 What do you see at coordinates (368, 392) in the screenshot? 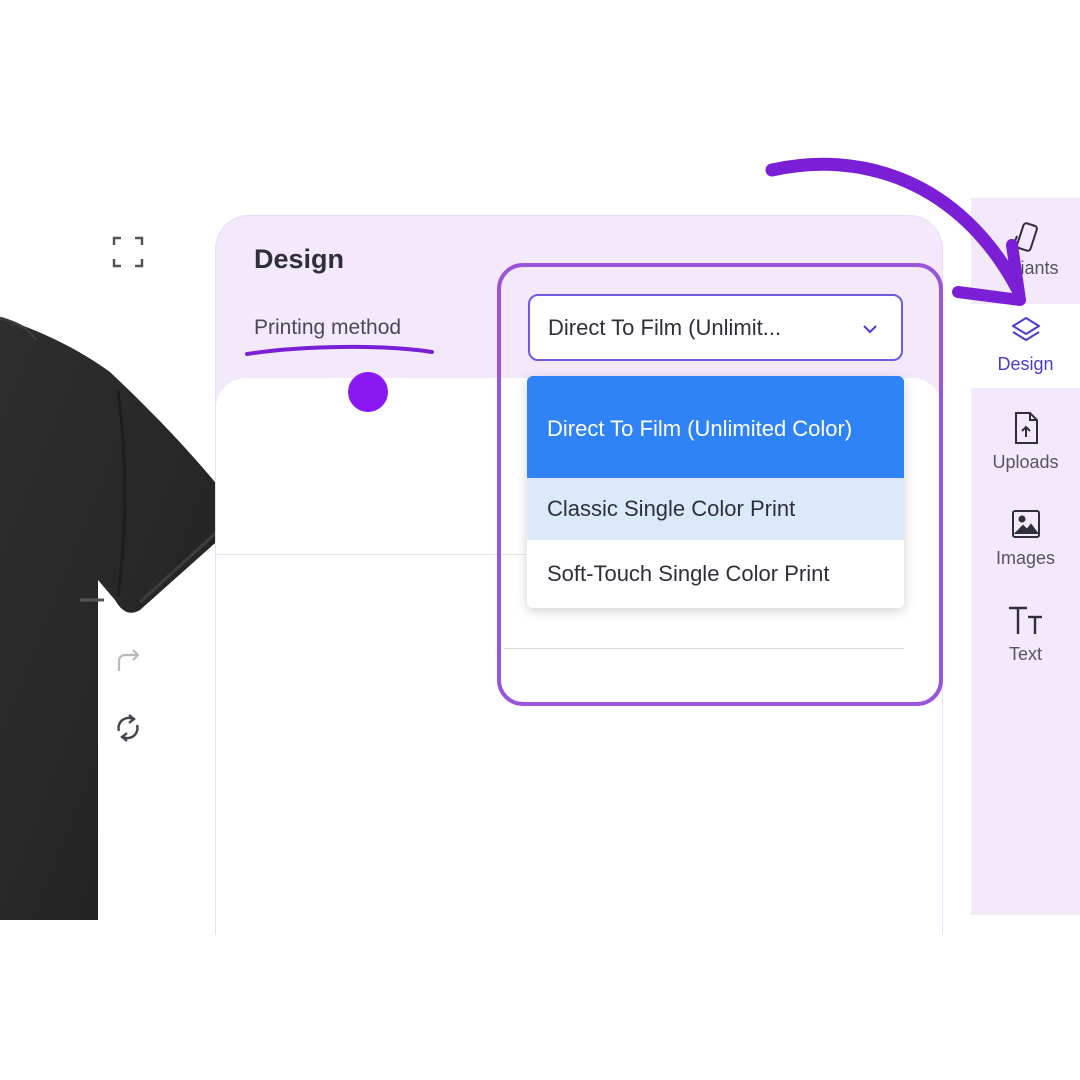
I see `color-swatch` at bounding box center [368, 392].